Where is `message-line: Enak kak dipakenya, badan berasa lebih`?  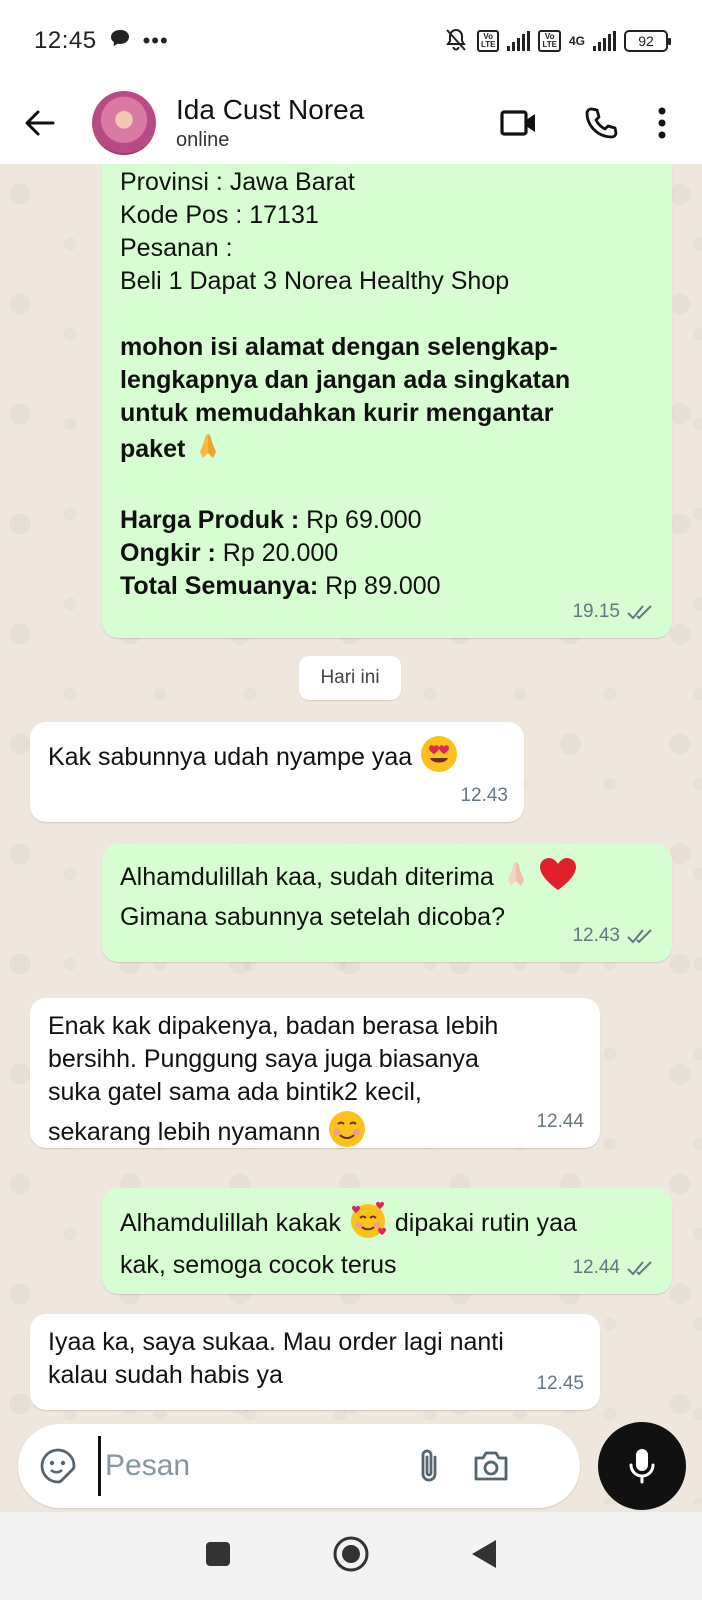
message-line: Enak kak dipakenya, badan berasa lebih is located at coordinates (273, 1026).